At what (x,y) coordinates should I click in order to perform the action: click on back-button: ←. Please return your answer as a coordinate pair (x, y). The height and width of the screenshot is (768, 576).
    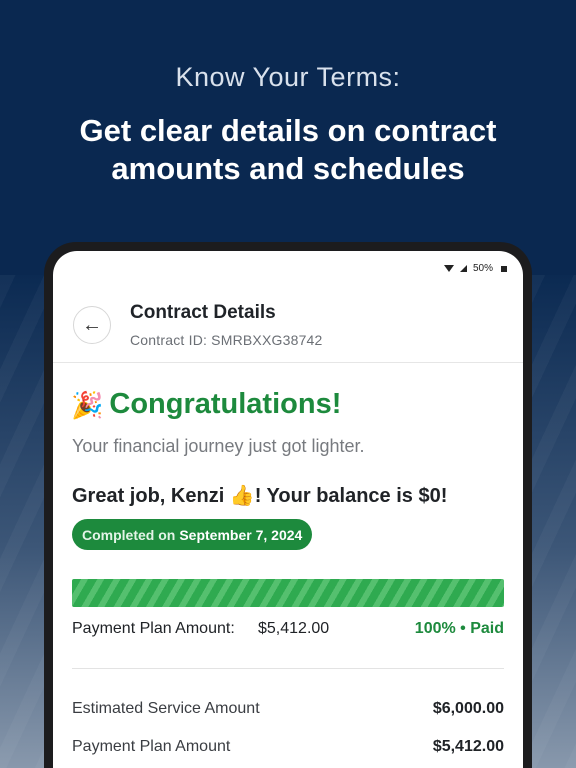
    Looking at the image, I should click on (92, 325).